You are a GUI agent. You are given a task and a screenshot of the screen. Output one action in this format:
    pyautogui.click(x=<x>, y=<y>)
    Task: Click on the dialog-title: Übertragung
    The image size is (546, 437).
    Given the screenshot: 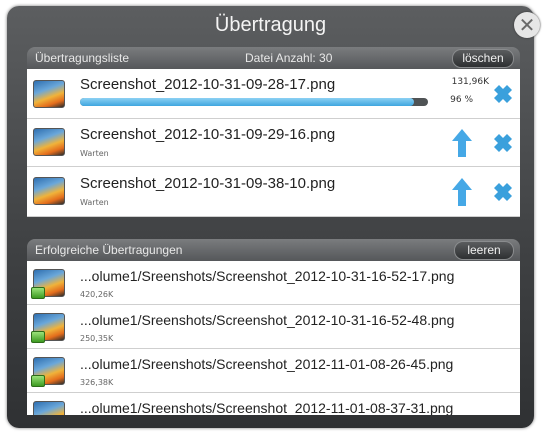 What is the action you would take?
    pyautogui.click(x=270, y=25)
    